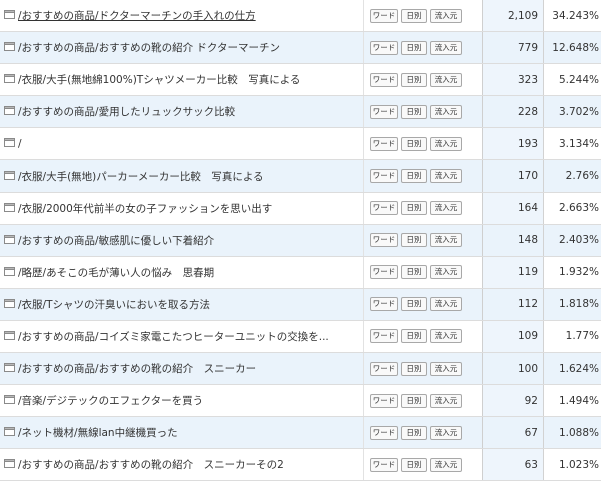 The image size is (601, 481). Describe the element at coordinates (116, 240) in the screenshot. I see `page-link: /おすすめの商品/敏感肌に優しい下着紹介` at that location.